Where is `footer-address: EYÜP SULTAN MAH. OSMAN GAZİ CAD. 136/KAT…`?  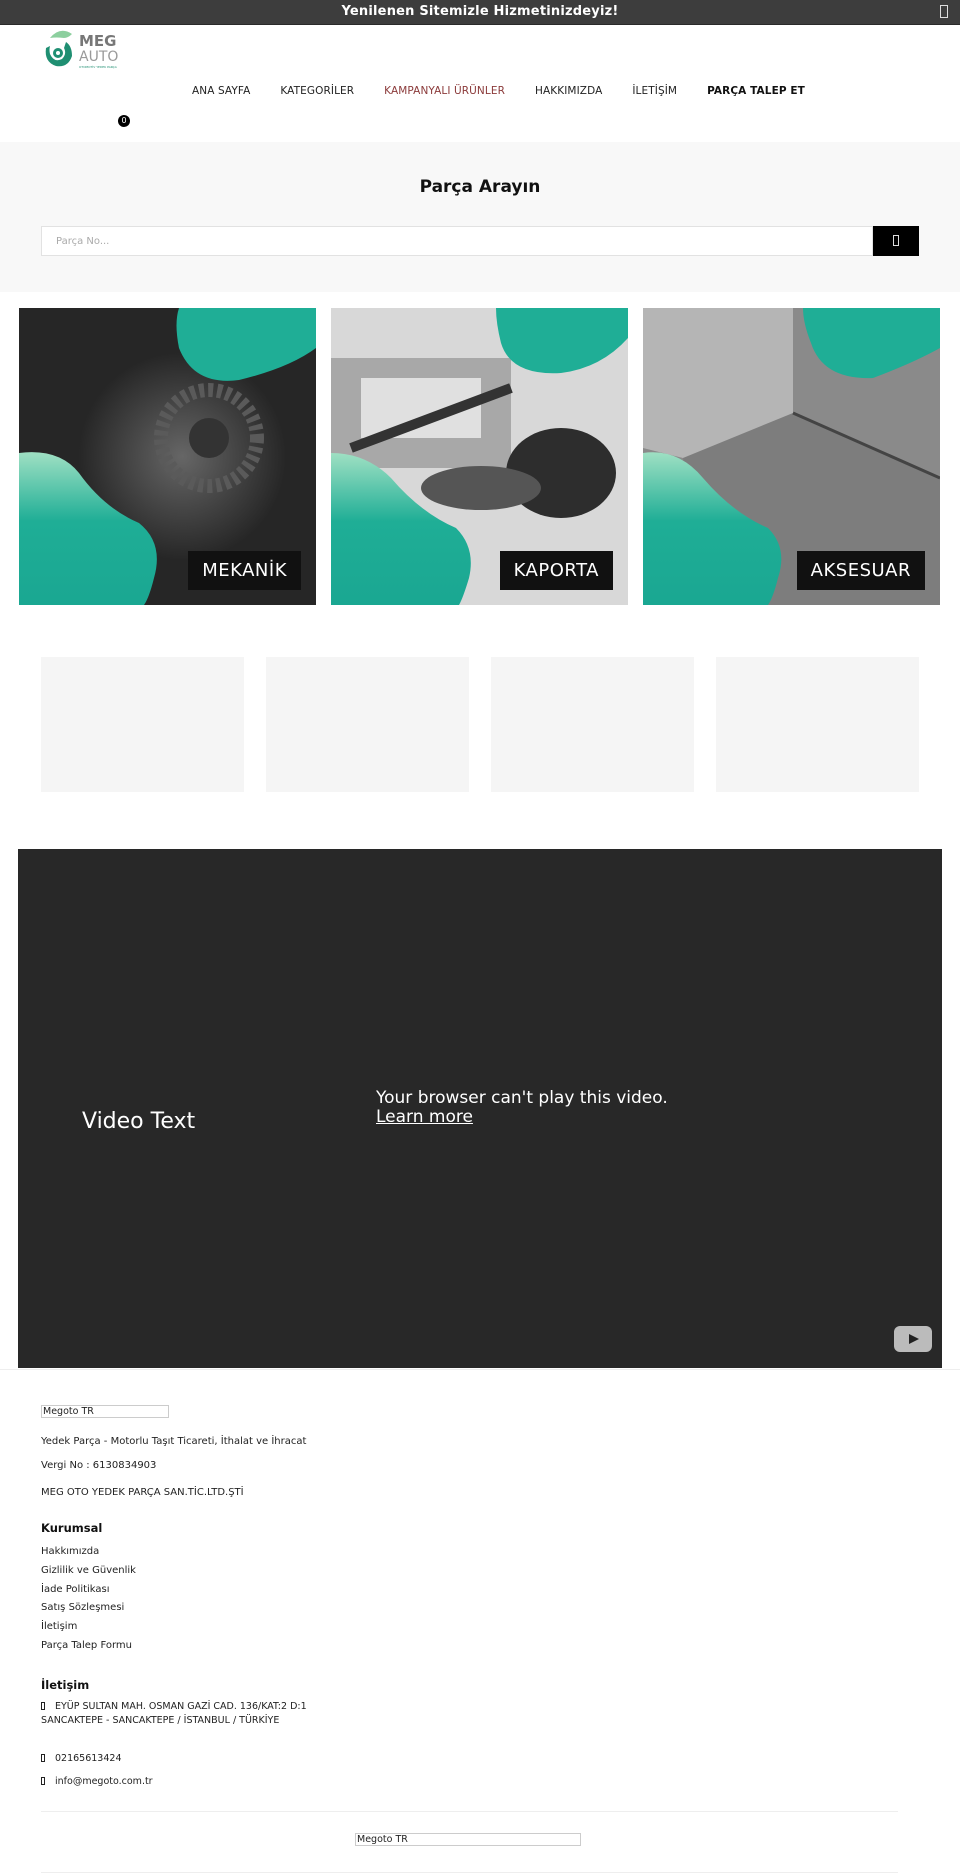 footer-address: EYÜP SULTAN MAH. OSMAN GAZİ CAD. 136/KAT… is located at coordinates (176, 1714).